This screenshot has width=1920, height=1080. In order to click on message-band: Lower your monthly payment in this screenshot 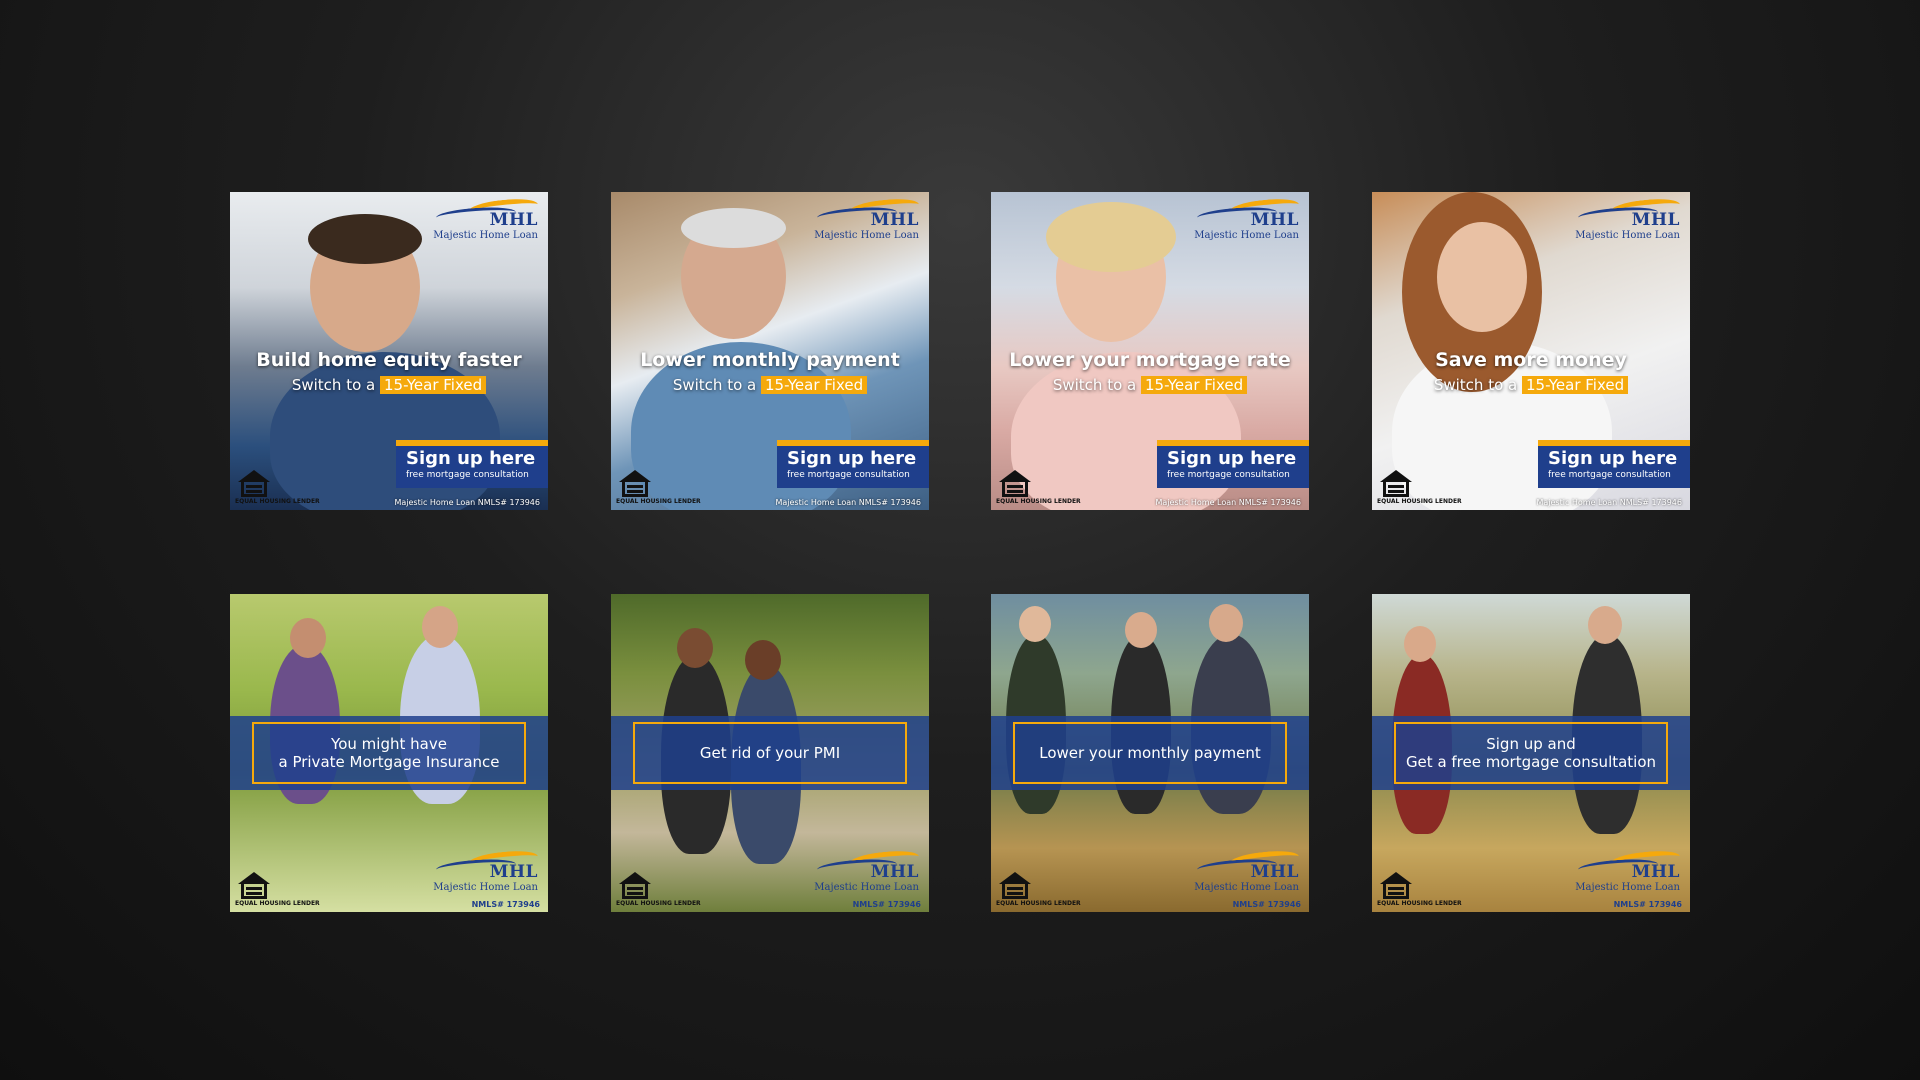, I will do `click(1150, 753)`.